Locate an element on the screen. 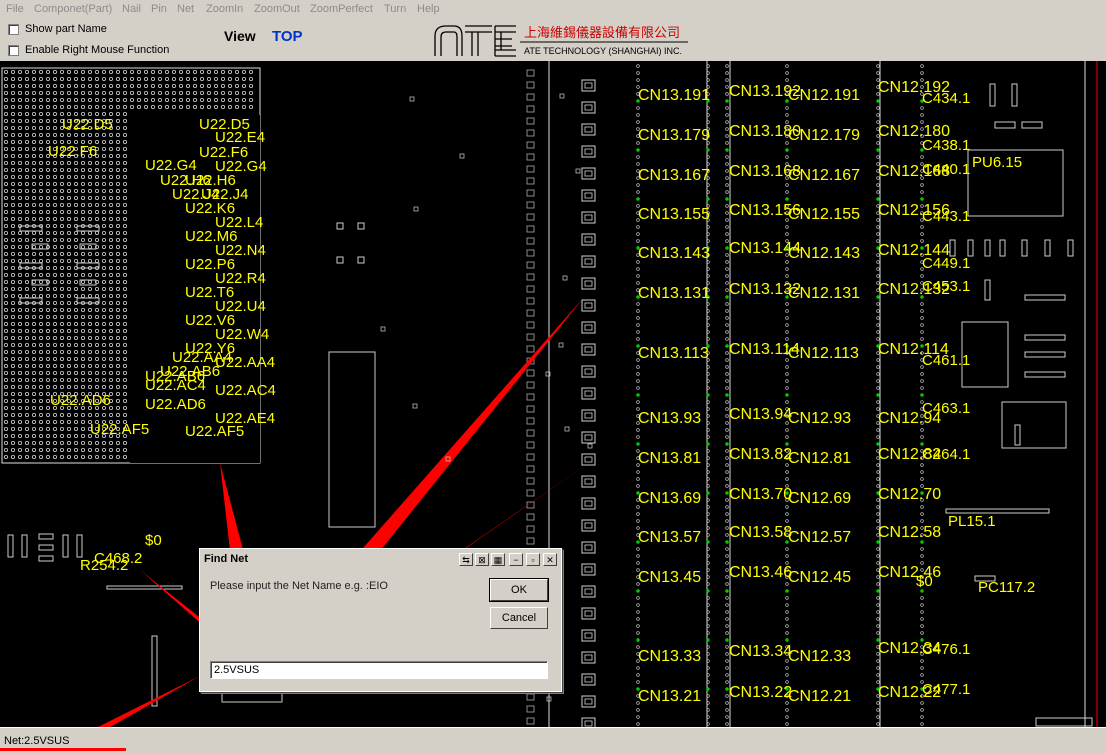 The image size is (1106, 754). connector-label: CN12.70 is located at coordinates (909, 494).